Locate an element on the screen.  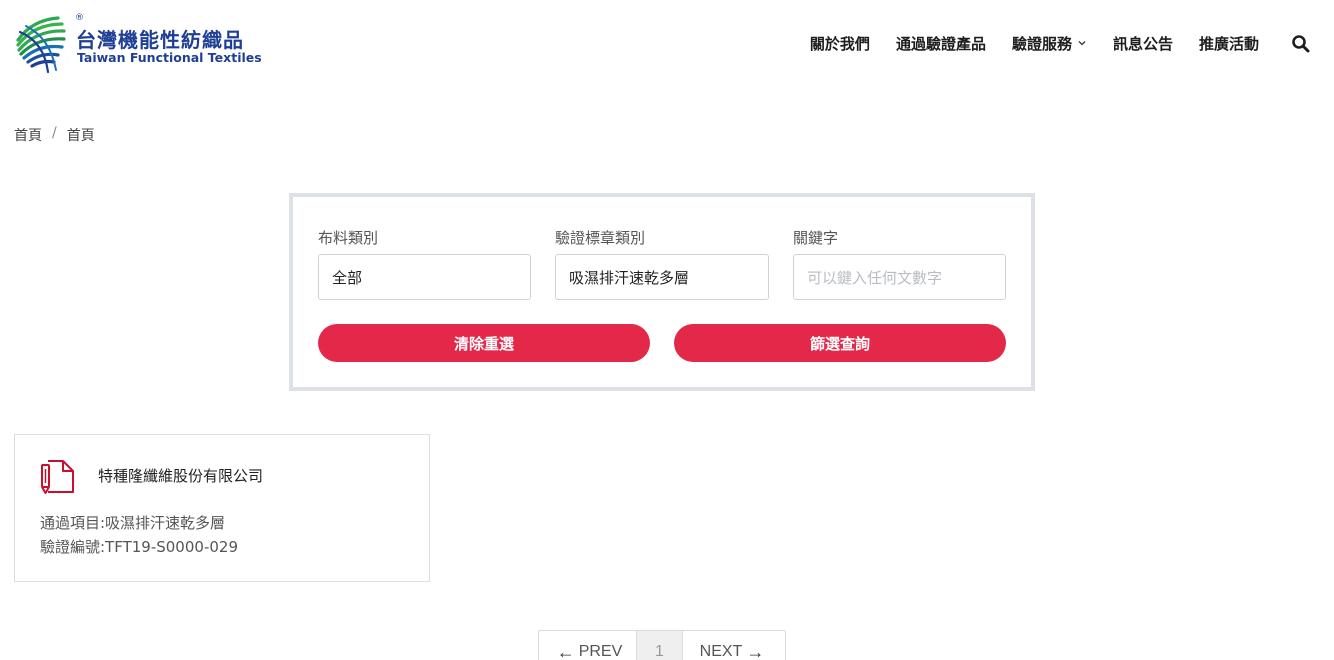
company-name: 特種隆纖維股份有限公司 is located at coordinates (180, 475).